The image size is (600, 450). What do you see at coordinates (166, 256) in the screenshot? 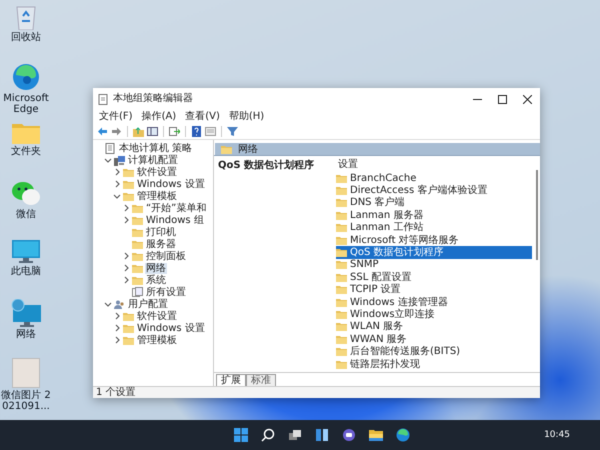
I see `tree-item: 控制面板` at bounding box center [166, 256].